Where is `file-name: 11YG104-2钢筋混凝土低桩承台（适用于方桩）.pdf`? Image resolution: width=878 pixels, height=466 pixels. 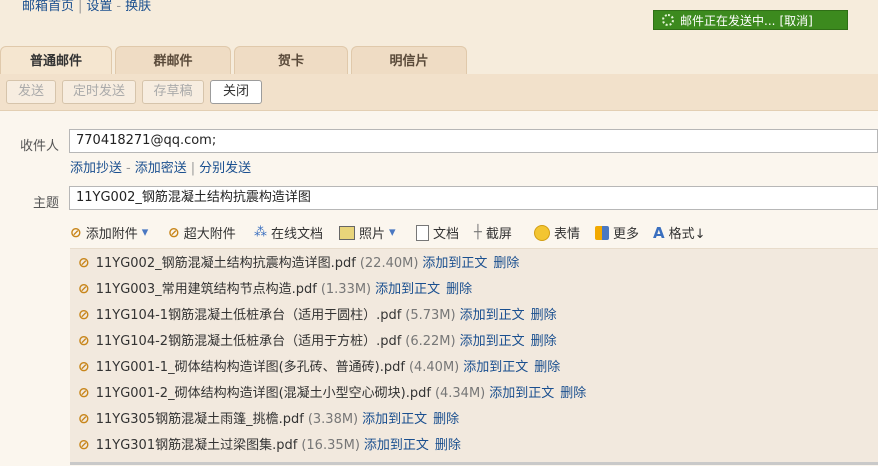
file-name: 11YG104-2钢筋混凝土低桩承台（适用于方桩）.pdf is located at coordinates (248, 341).